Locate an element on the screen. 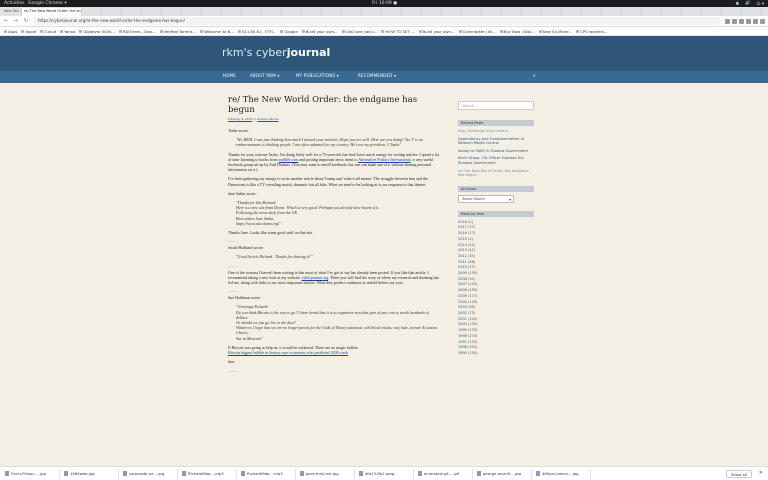 This screenshot has width=768, height=480. bookmark-item: Yahoo is located at coordinates (67, 31).